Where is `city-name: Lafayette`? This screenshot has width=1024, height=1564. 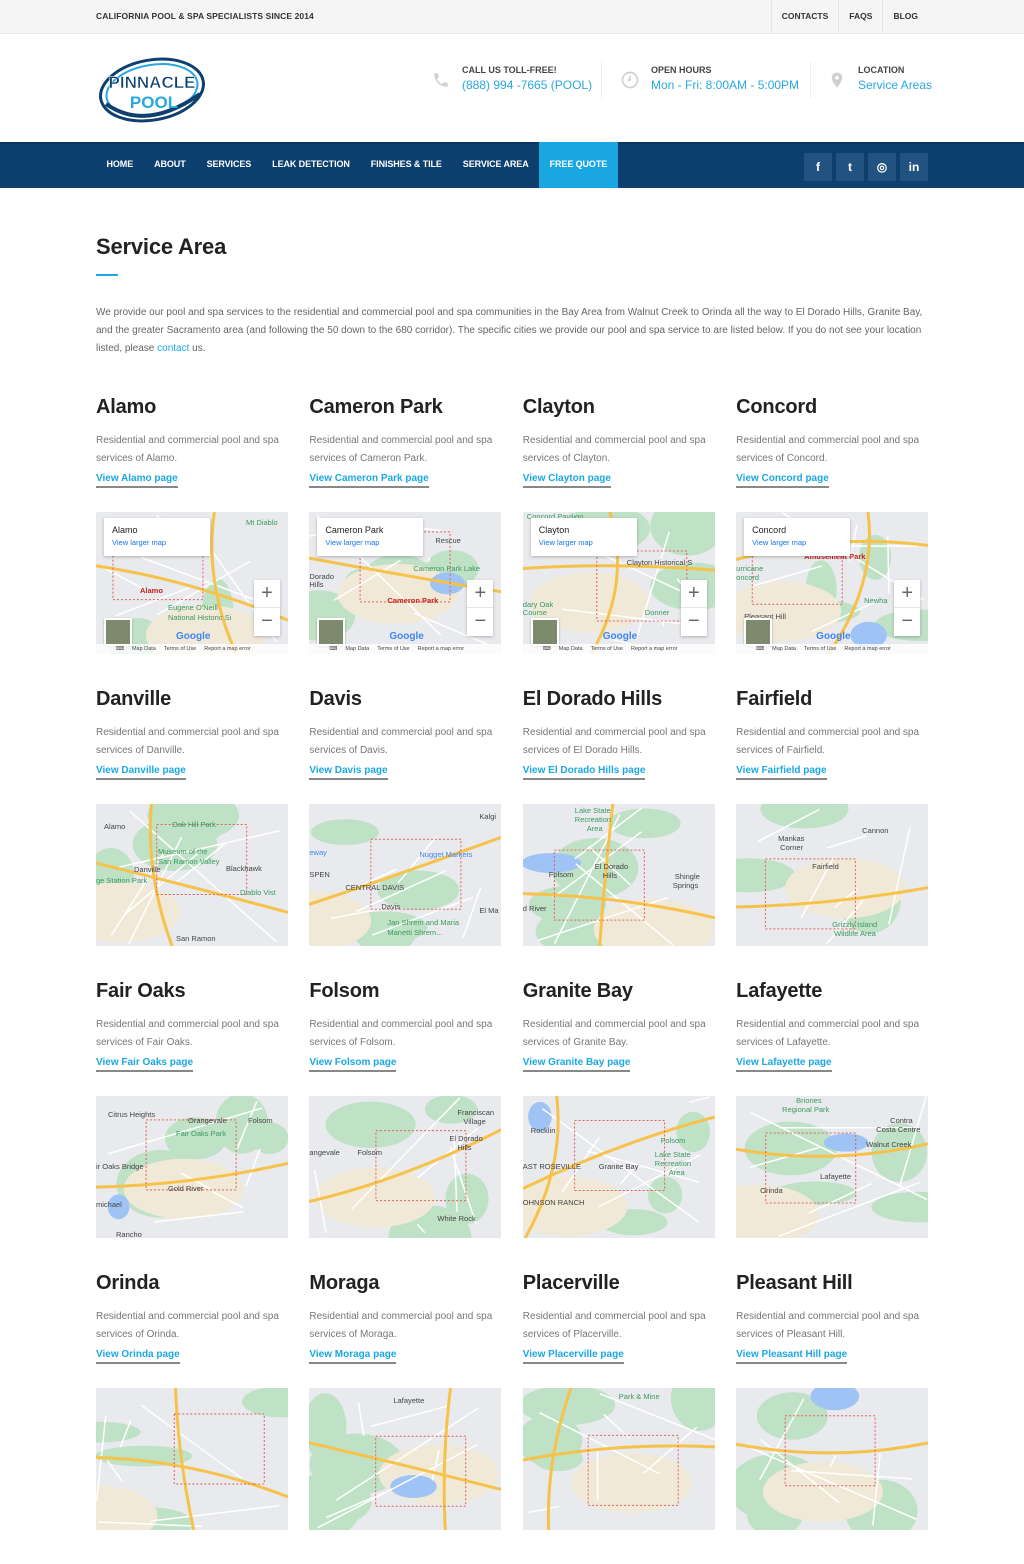
city-name: Lafayette is located at coordinates (832, 993).